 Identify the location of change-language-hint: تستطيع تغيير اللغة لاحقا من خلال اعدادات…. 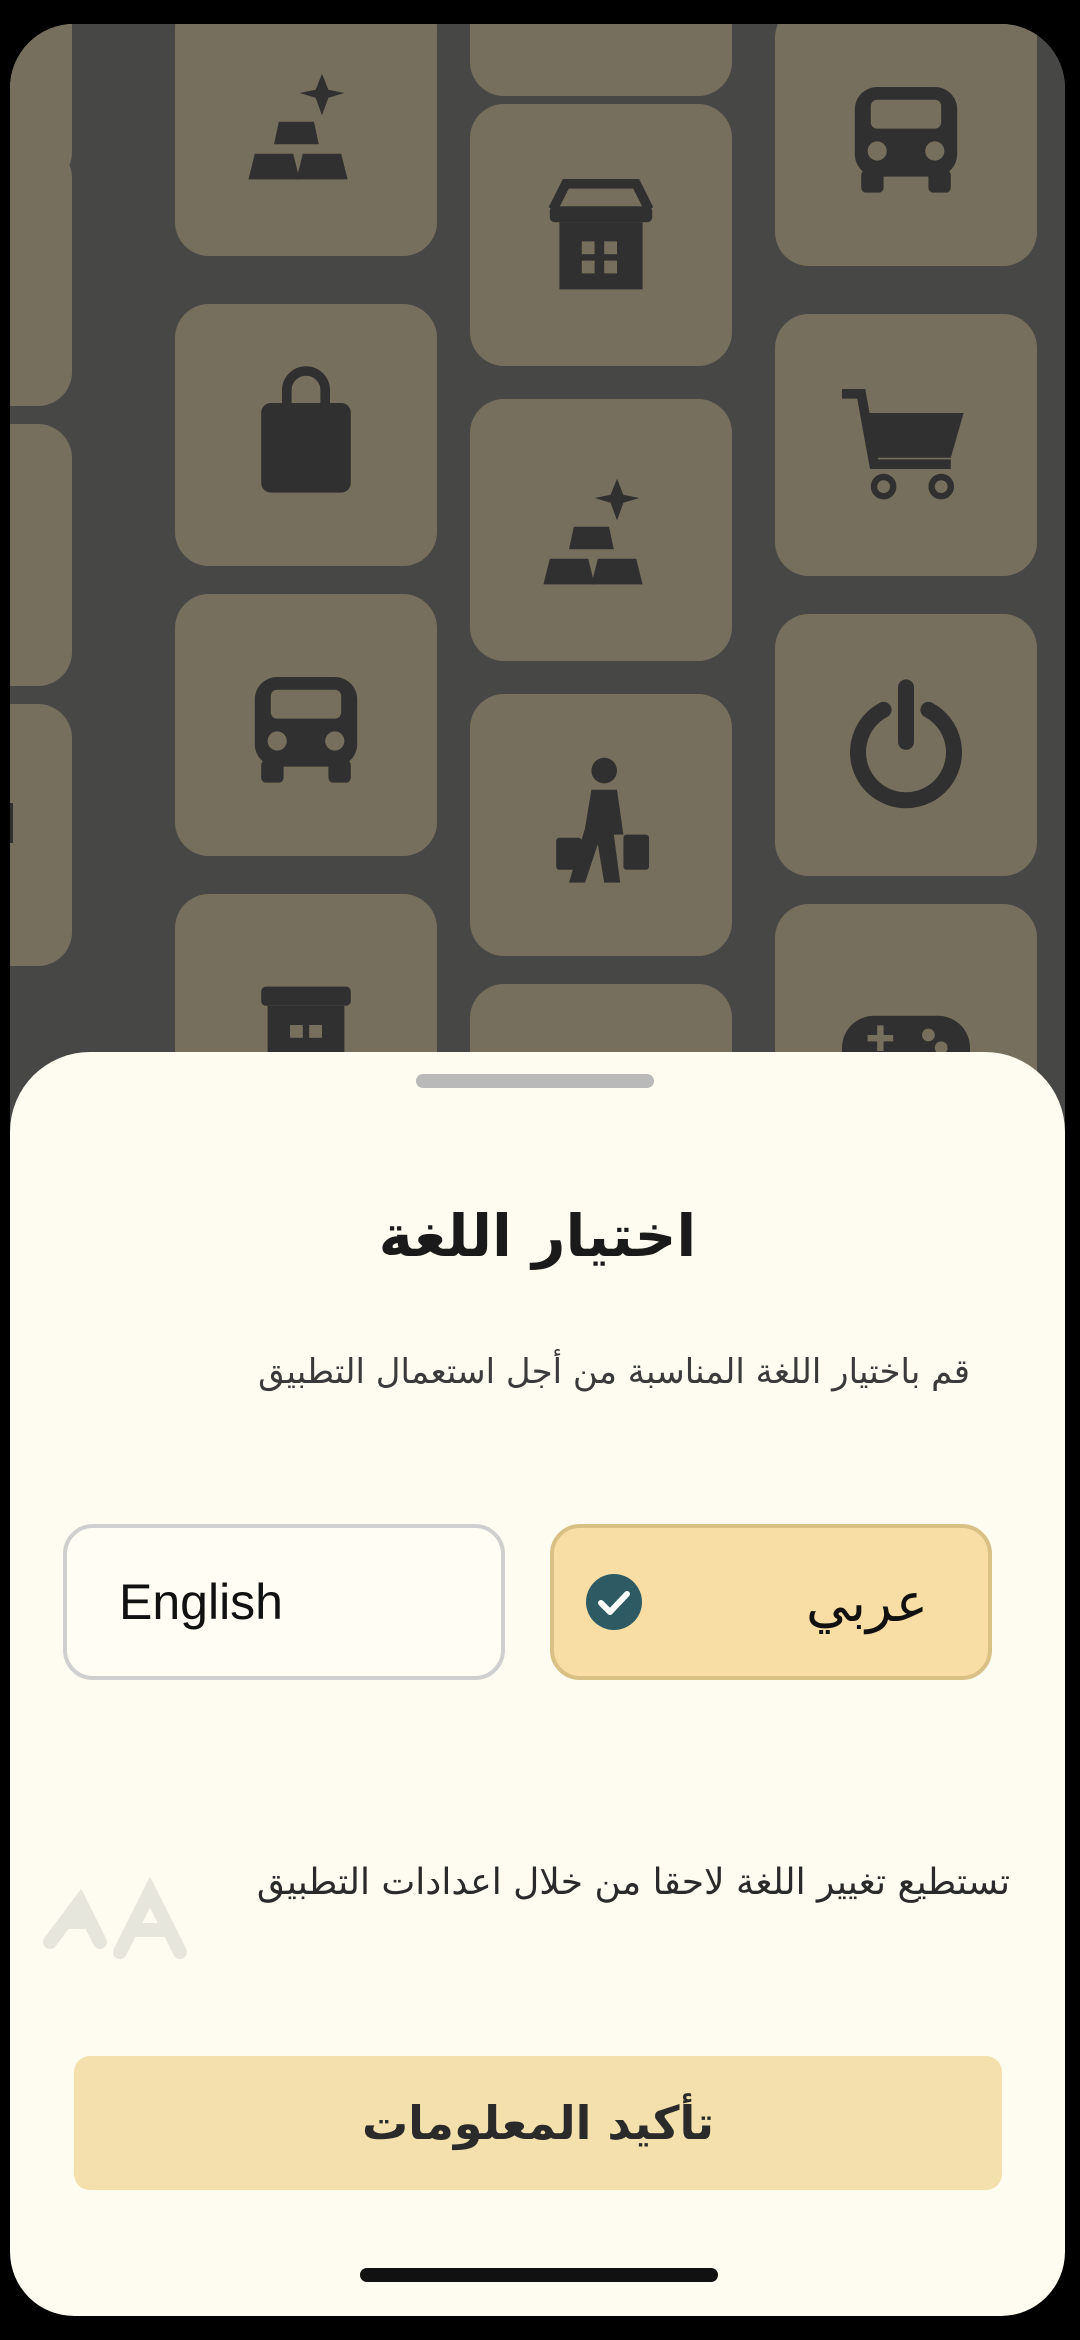
(633, 1882).